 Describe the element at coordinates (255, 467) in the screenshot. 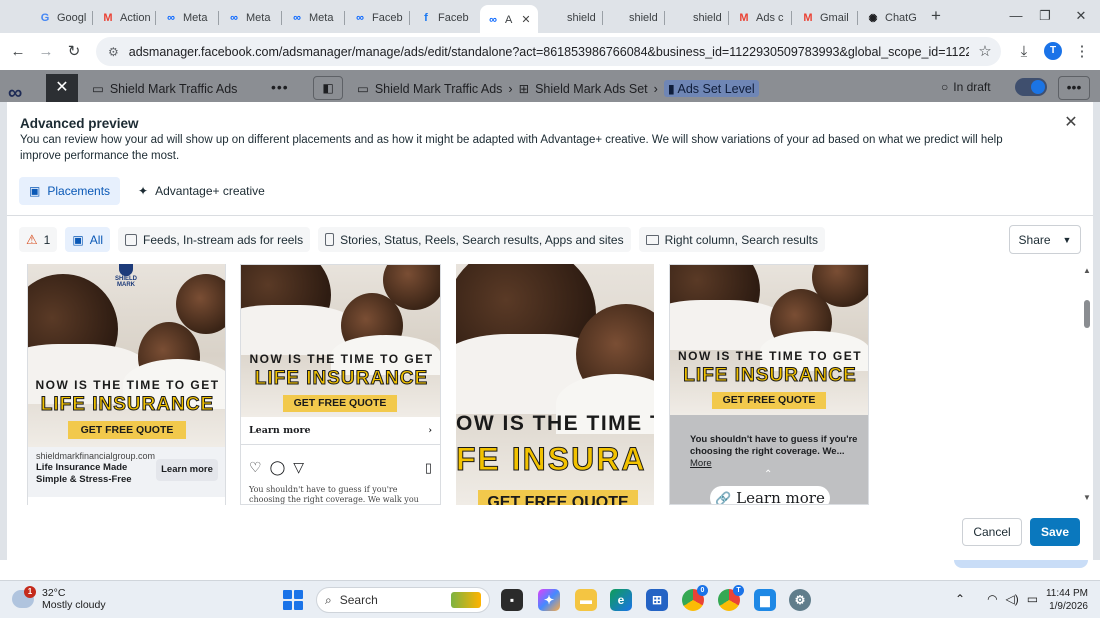

I see `heart-icon: ♡` at that location.